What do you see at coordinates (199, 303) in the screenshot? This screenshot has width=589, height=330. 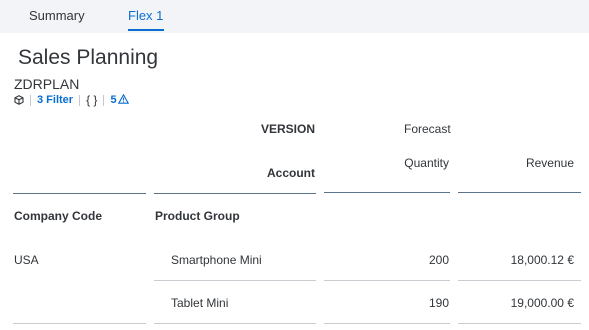 I see `cell-product-group: Tablet Mini` at bounding box center [199, 303].